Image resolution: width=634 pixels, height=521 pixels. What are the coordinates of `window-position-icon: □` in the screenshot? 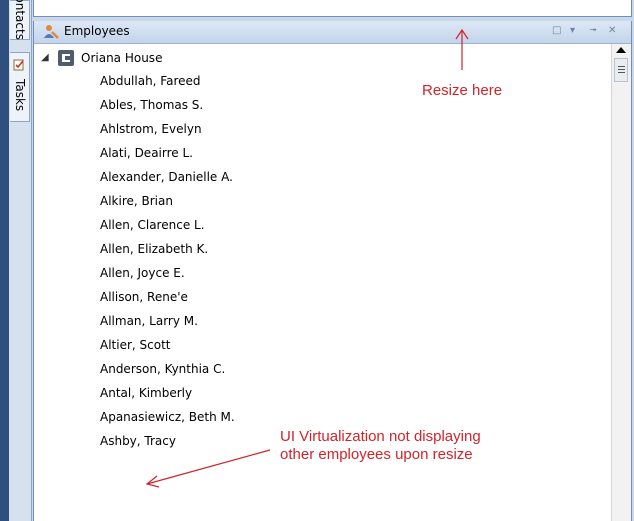 It's located at (556, 31).